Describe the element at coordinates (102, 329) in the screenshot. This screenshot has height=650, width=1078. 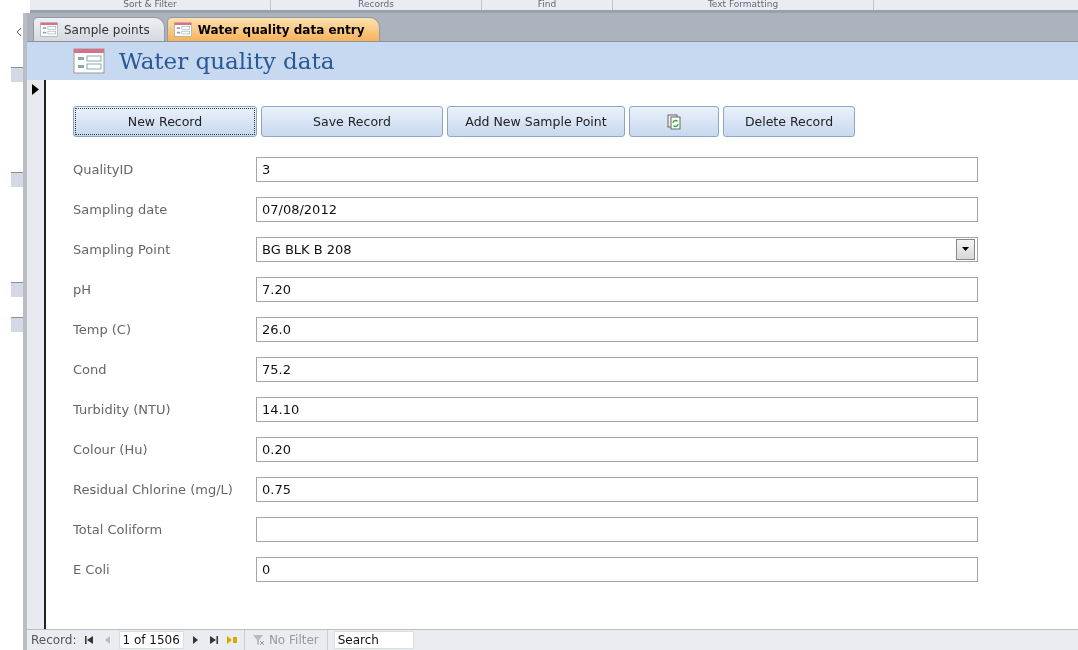
I see `field-label: Temp (C)` at that location.